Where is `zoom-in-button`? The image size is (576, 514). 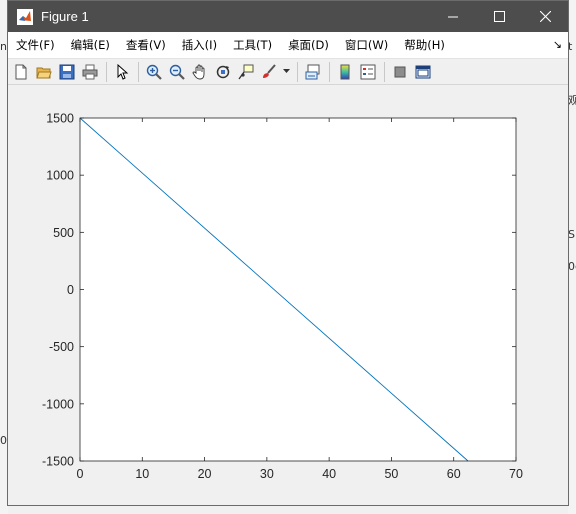
zoom-in-button is located at coordinates (154, 72).